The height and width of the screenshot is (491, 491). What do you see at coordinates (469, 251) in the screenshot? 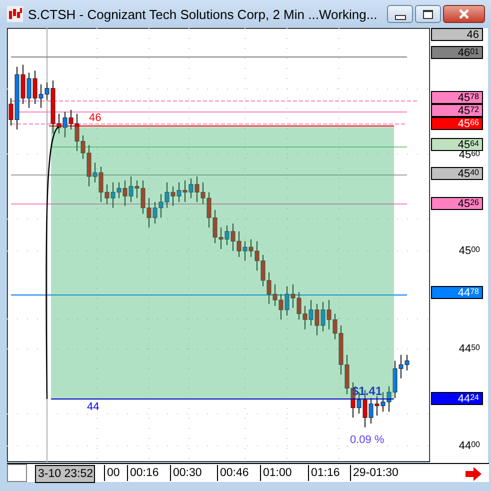
I see `price-label: 45$^{00}$` at bounding box center [469, 251].